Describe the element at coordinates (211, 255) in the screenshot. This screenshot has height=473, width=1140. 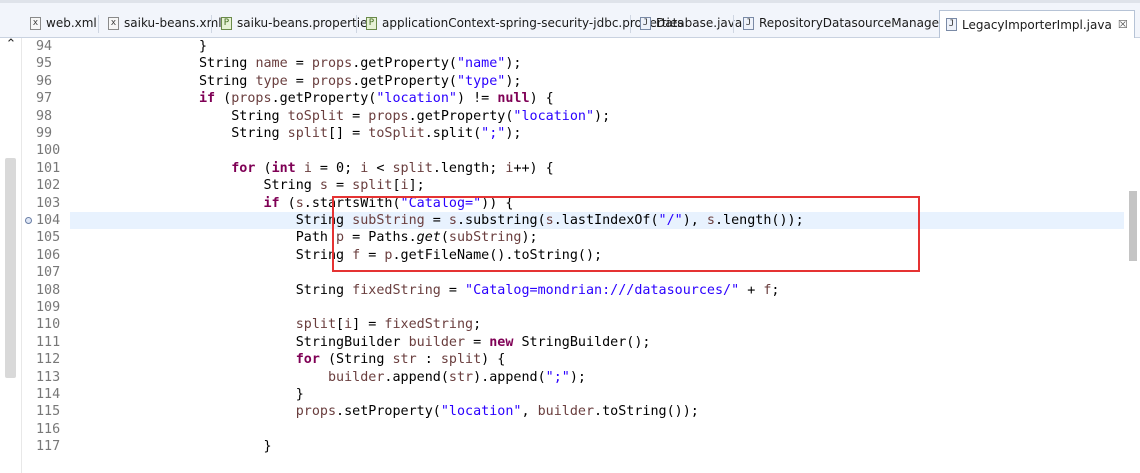
I see `code-token: String` at that location.